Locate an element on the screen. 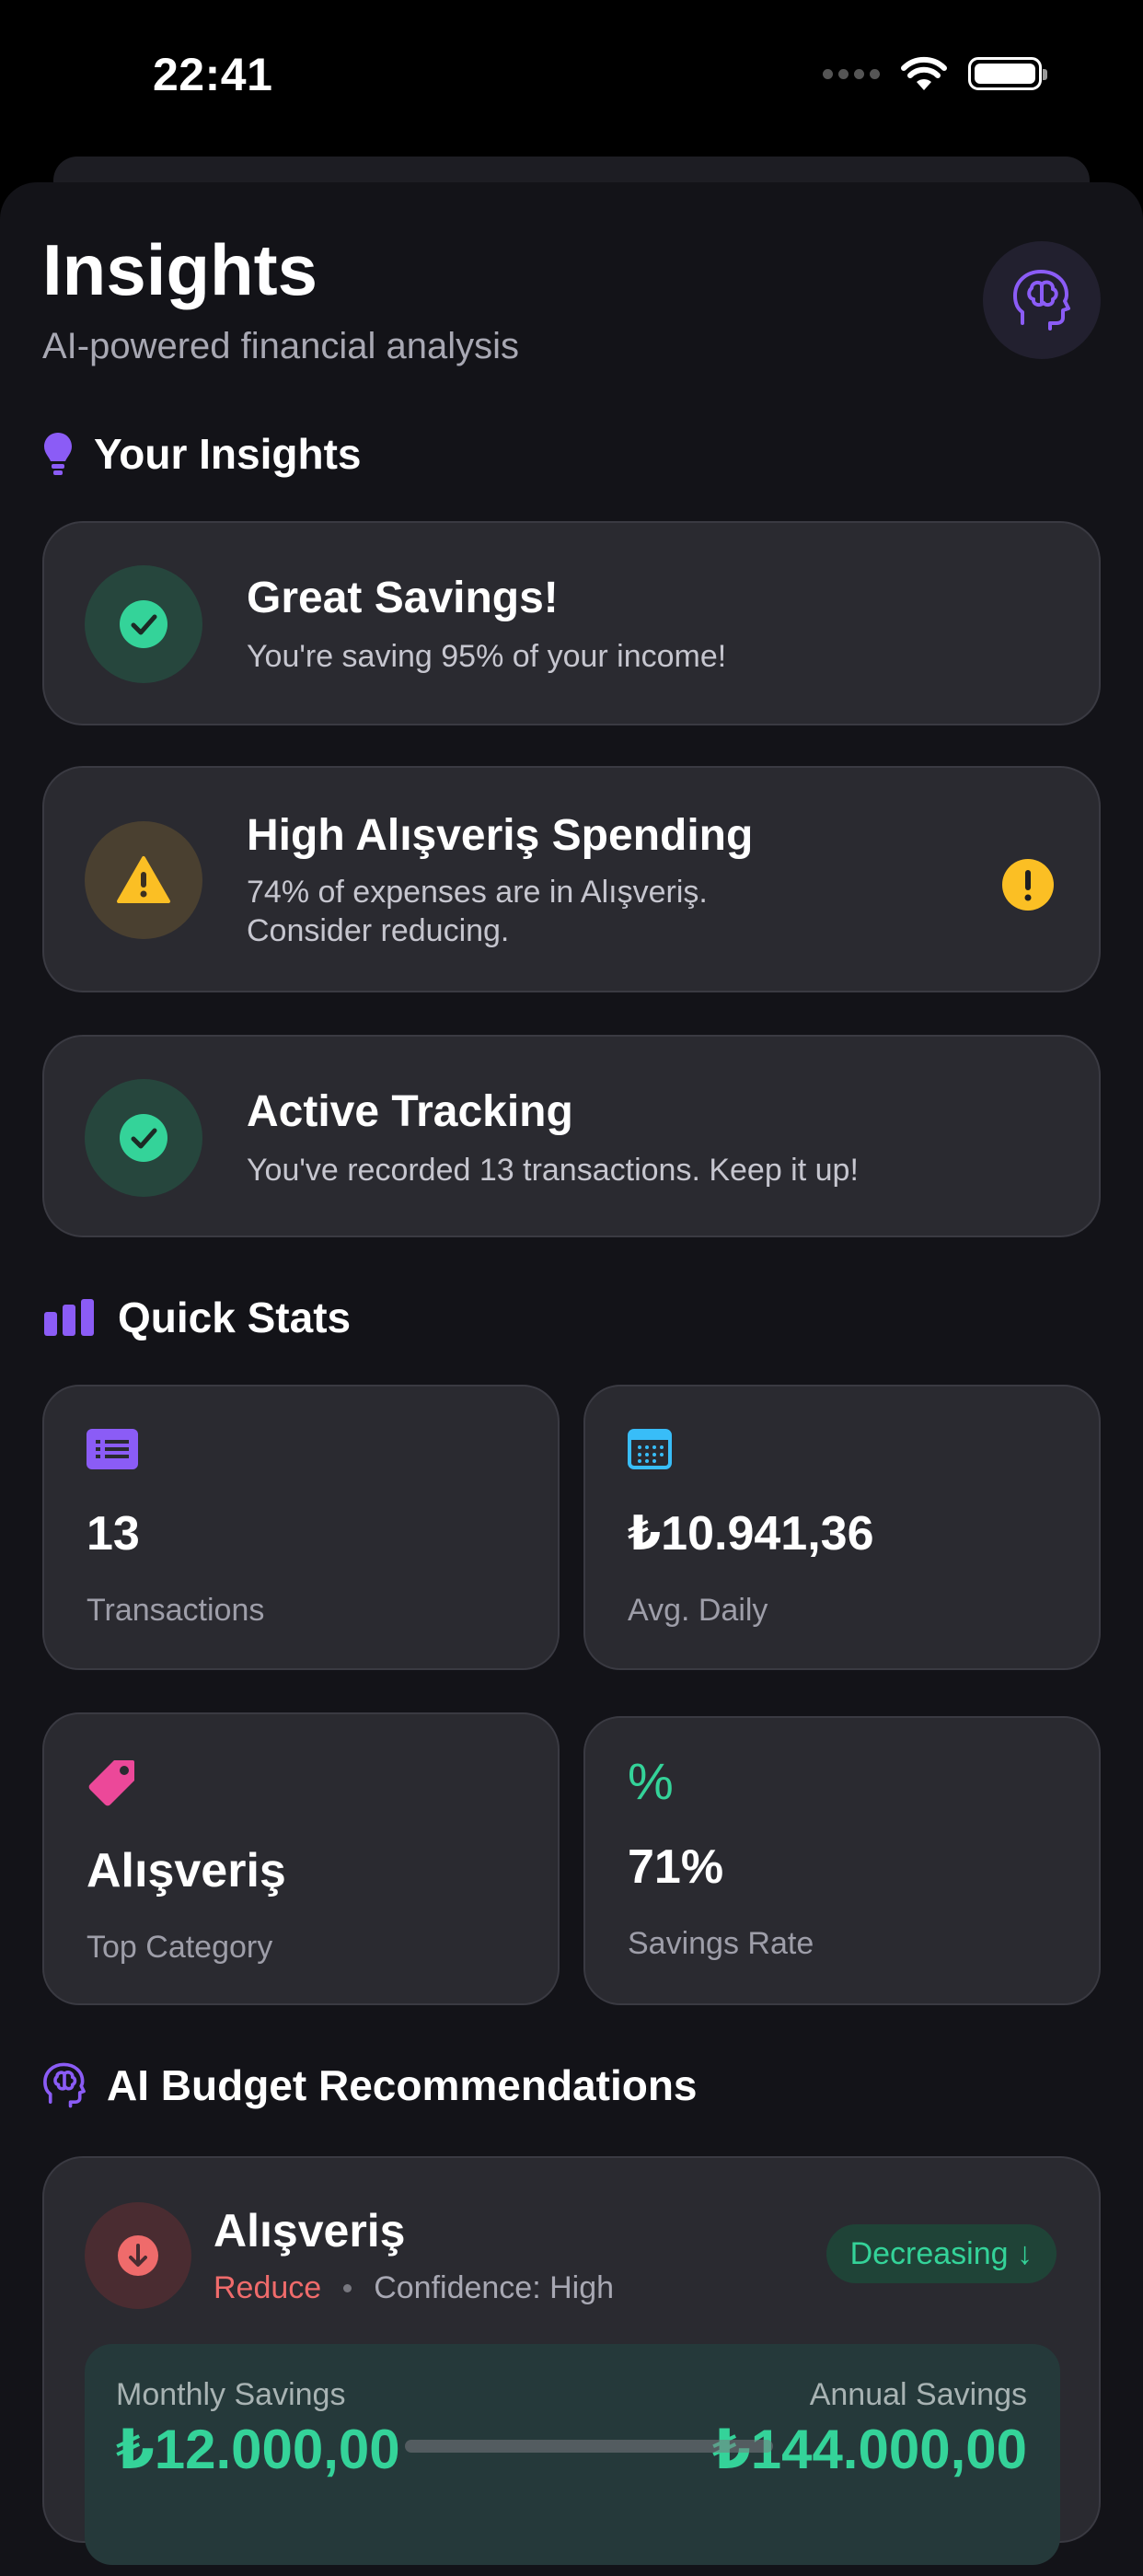 The image size is (1143, 2576). status-bar: 22:41 is located at coordinates (571, 78).